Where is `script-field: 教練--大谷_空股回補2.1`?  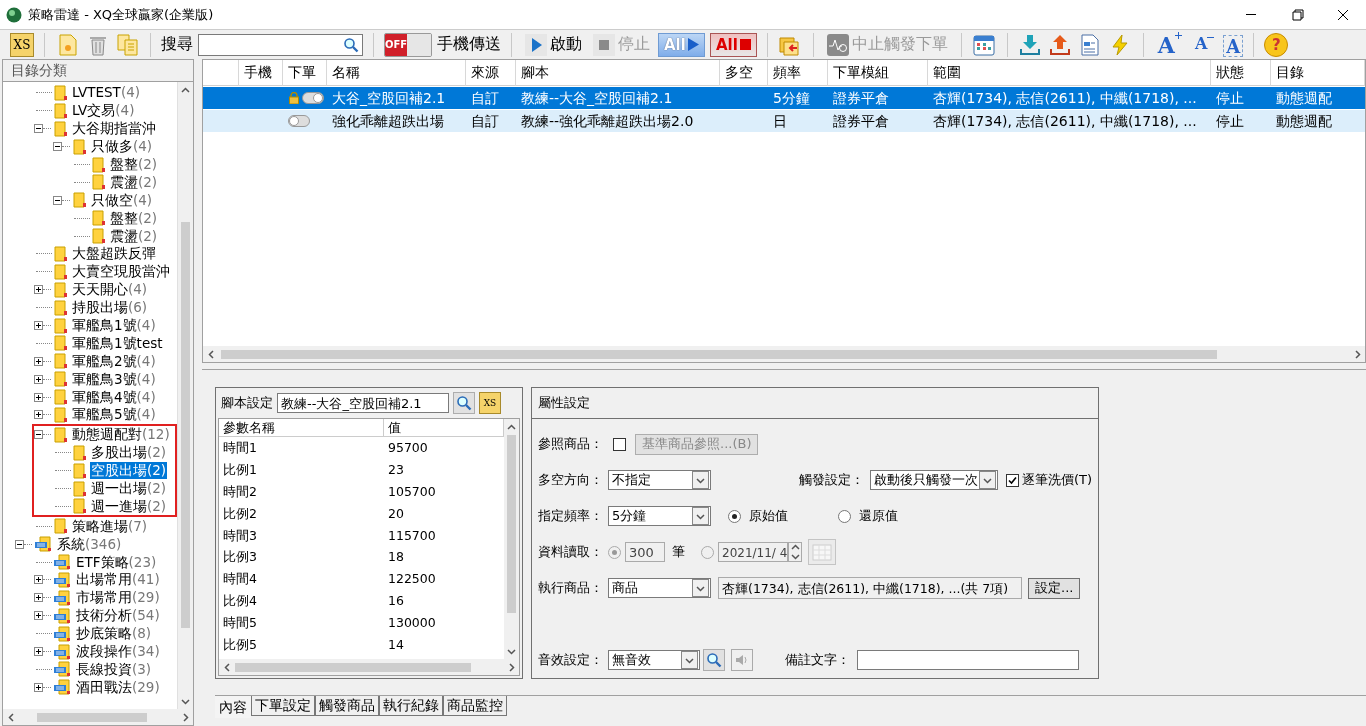
script-field: 教練--大谷_空股回補2.1 is located at coordinates (363, 403).